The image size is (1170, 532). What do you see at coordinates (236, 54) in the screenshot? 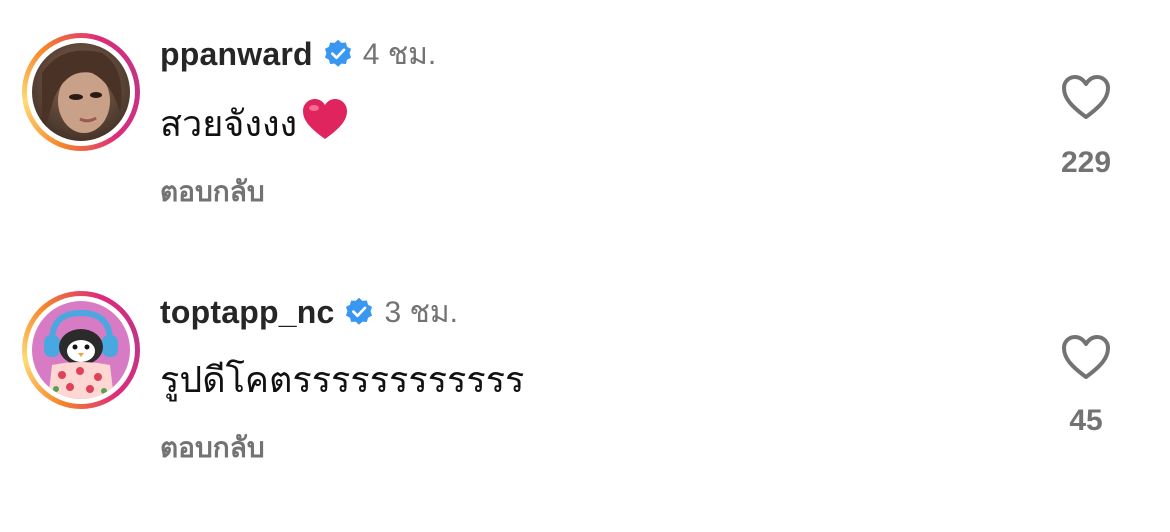
I see `username-link: ppanward` at bounding box center [236, 54].